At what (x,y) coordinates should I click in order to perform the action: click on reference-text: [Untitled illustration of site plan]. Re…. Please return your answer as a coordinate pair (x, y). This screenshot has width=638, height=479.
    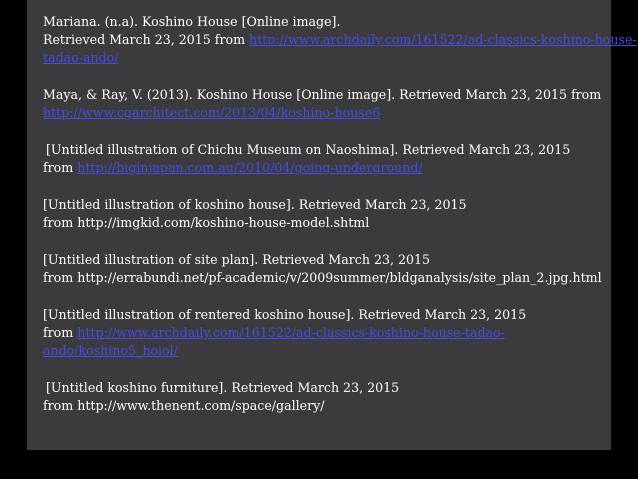
    Looking at the image, I should click on (237, 259).